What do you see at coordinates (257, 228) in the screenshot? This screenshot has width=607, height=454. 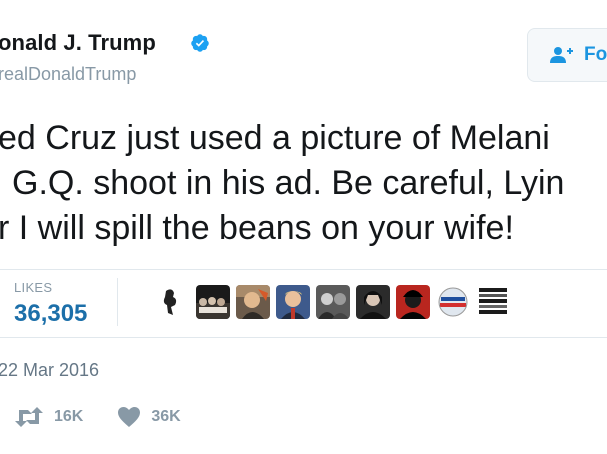 I see `tweet-text-line: r I will spill the beans on your wife!` at bounding box center [257, 228].